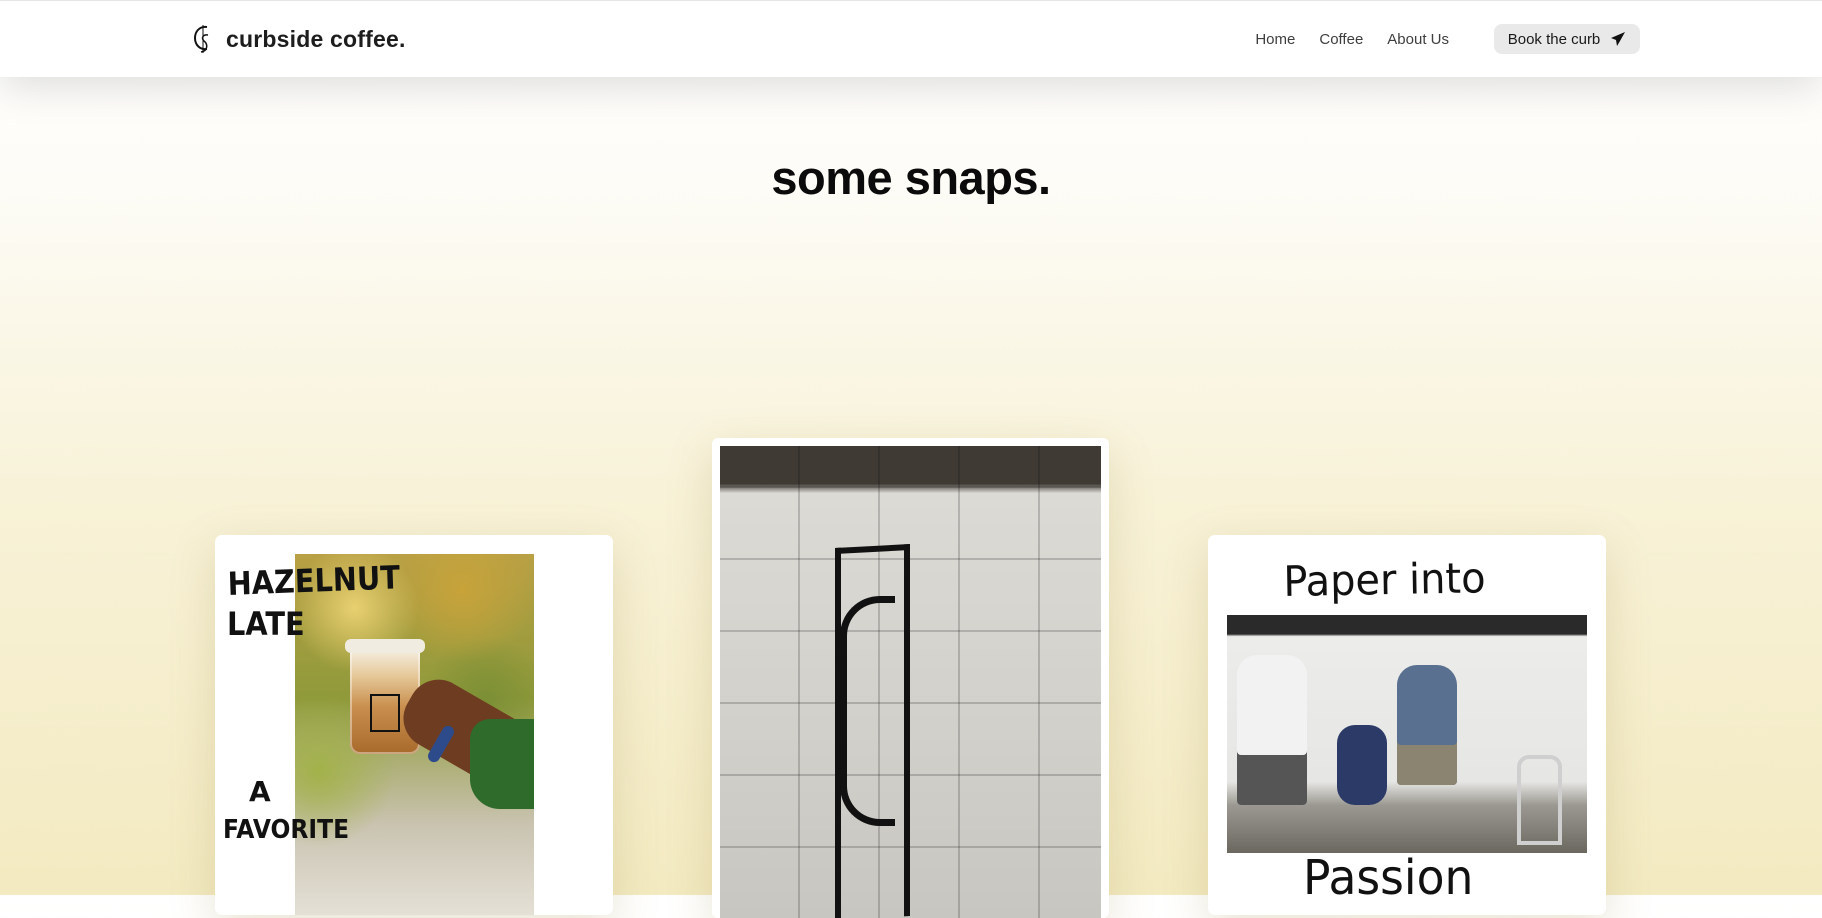 The height and width of the screenshot is (918, 1822). What do you see at coordinates (1362, 765) in the screenshot?
I see `person-seated` at bounding box center [1362, 765].